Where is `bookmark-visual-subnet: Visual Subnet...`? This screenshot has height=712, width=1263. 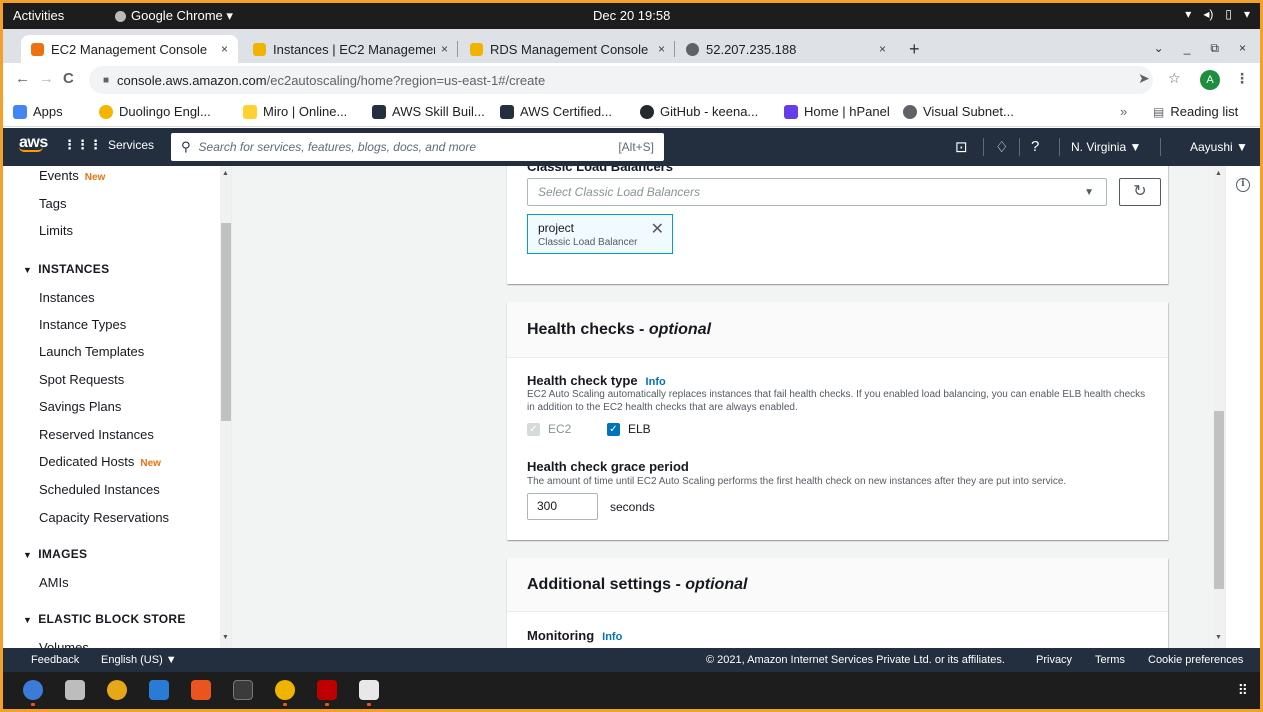 bookmark-visual-subnet: Visual Subnet... is located at coordinates (958, 111).